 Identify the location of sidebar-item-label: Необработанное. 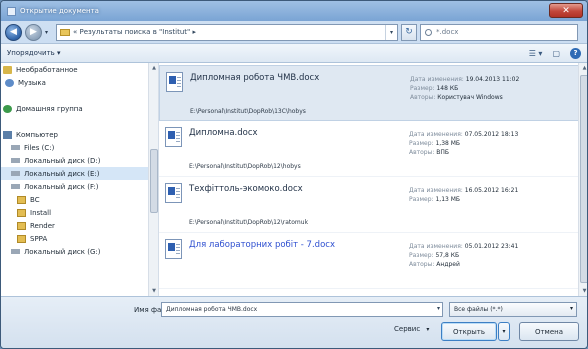
(47, 69).